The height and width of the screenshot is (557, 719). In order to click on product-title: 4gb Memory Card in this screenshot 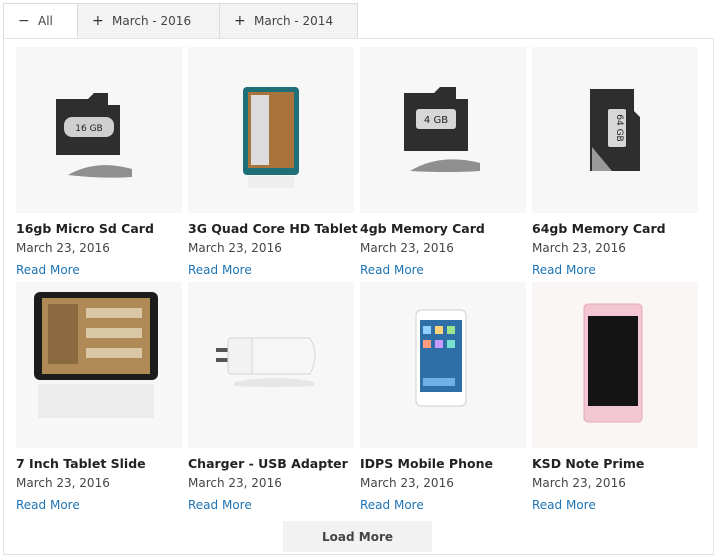, I will do `click(443, 230)`.